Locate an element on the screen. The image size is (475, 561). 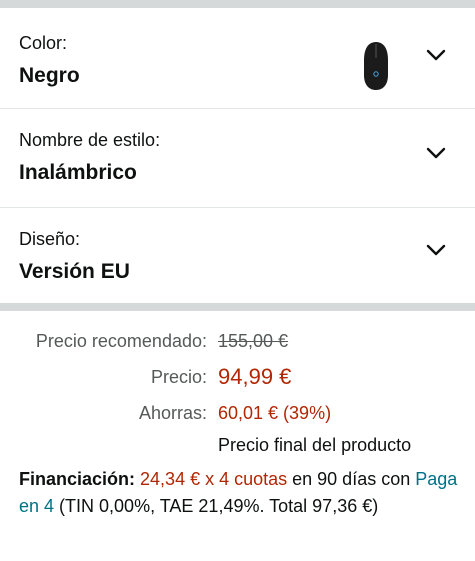
style-value: Inalámbrico is located at coordinates (78, 172).